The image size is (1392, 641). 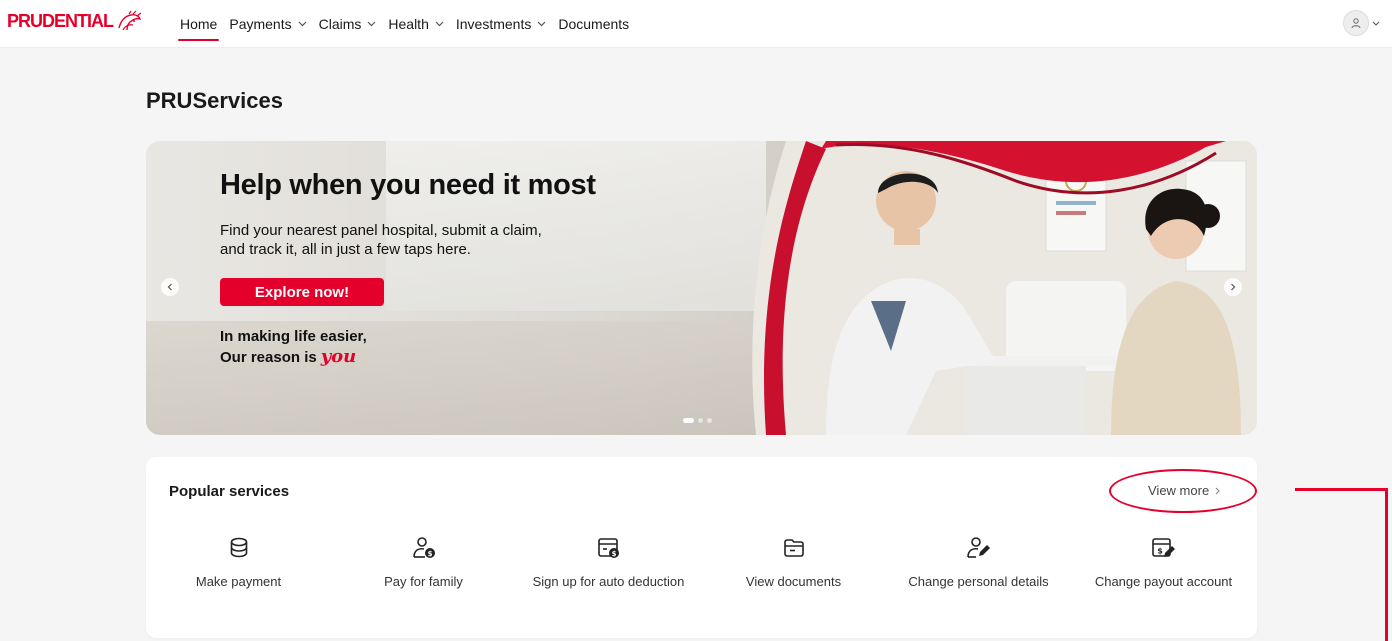 What do you see at coordinates (1179, 490) in the screenshot?
I see `view-more-label: View more` at bounding box center [1179, 490].